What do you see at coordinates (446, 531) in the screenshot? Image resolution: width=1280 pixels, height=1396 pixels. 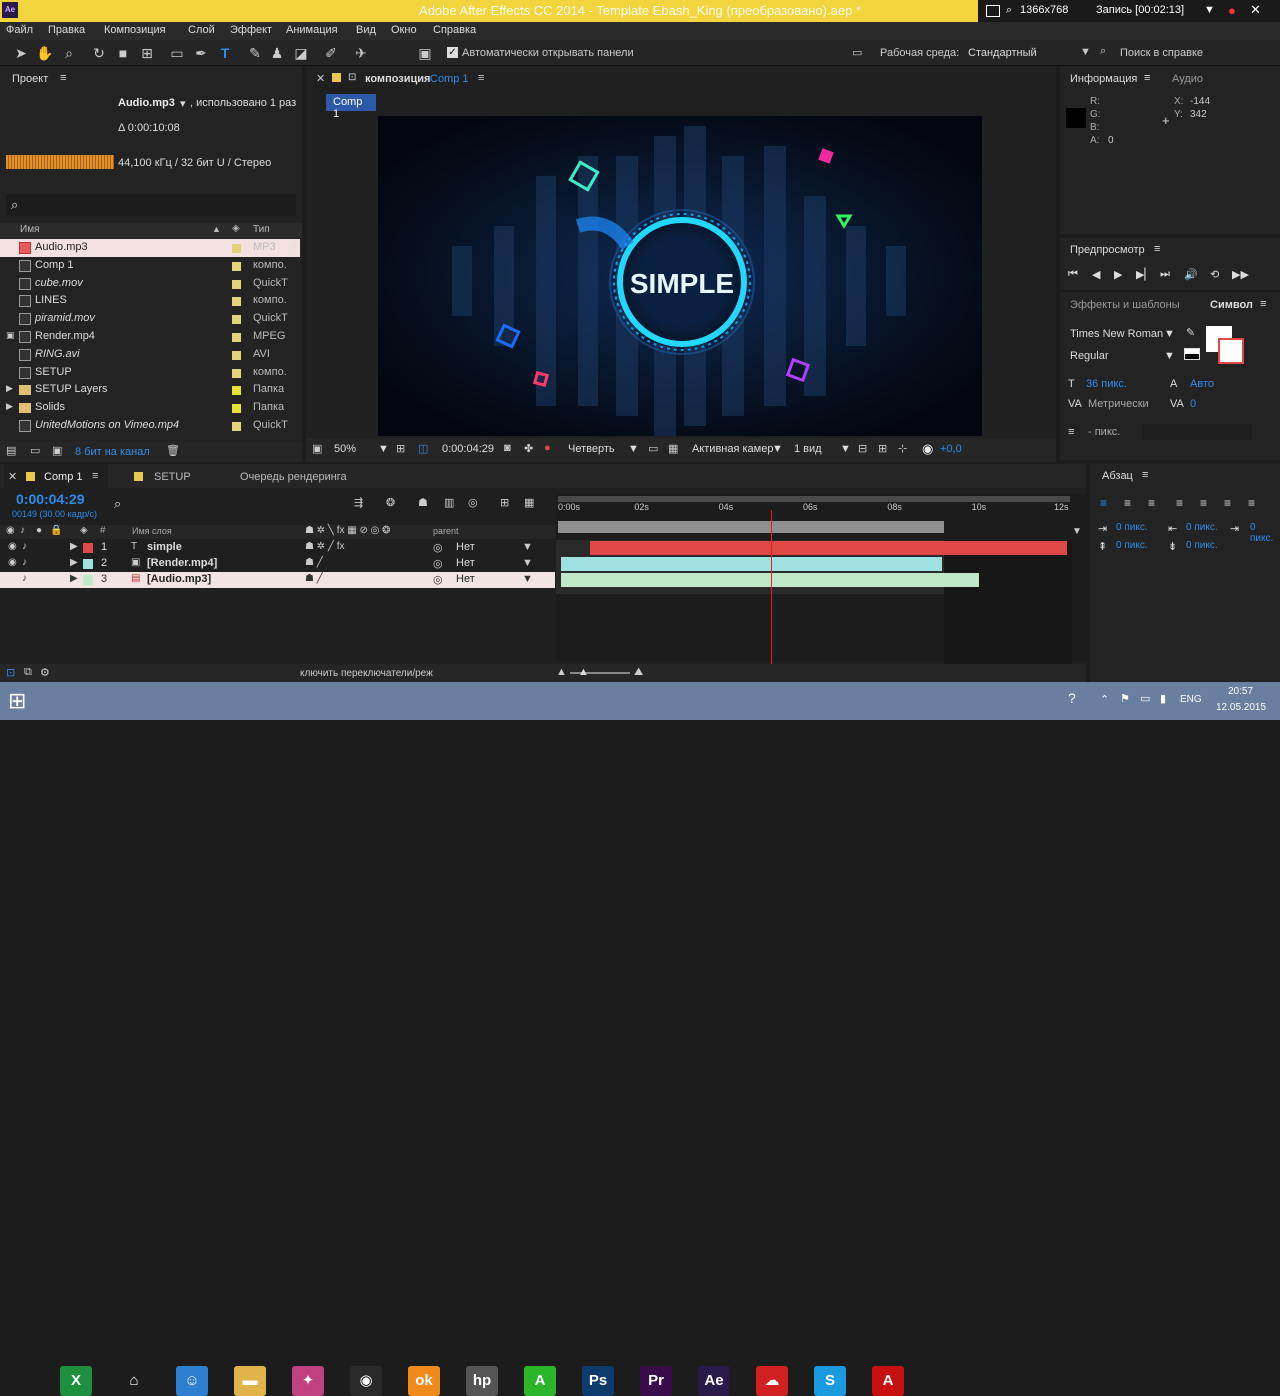 I see `parent-column-header: parent` at bounding box center [446, 531].